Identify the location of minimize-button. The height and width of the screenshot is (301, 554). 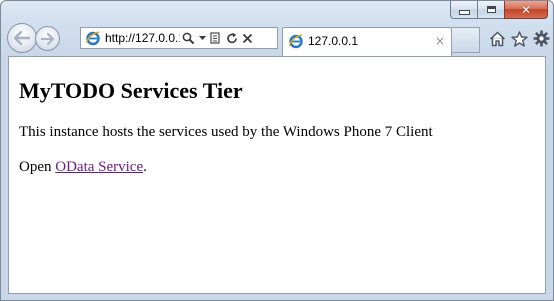
(463, 10).